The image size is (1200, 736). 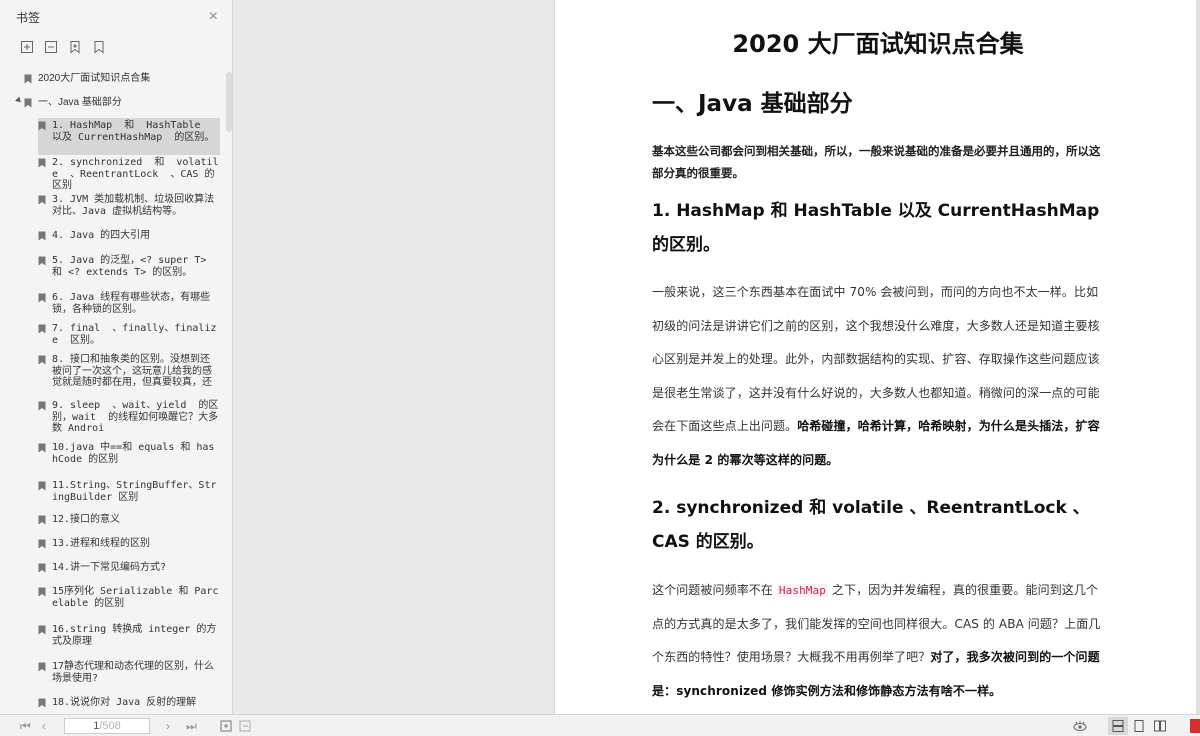 What do you see at coordinates (752, 104) in the screenshot?
I see `section-heading: 一、Java 基础部分` at bounding box center [752, 104].